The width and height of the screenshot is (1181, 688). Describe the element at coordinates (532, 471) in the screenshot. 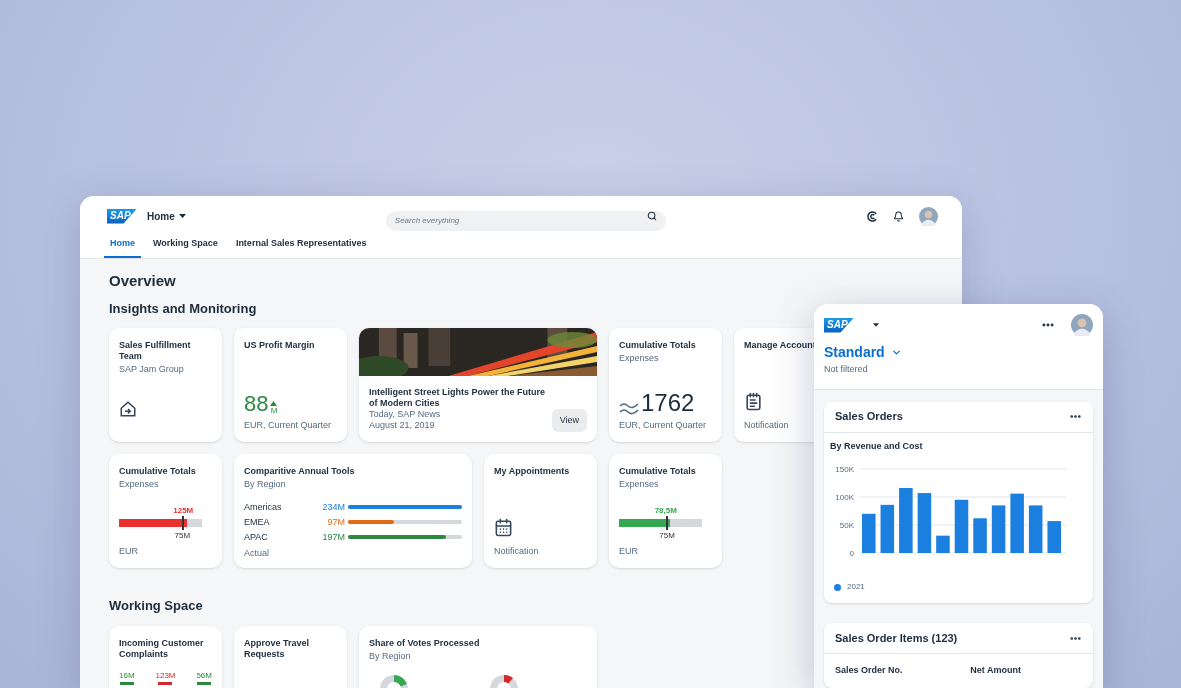

I see `card-title: My Appointments` at that location.